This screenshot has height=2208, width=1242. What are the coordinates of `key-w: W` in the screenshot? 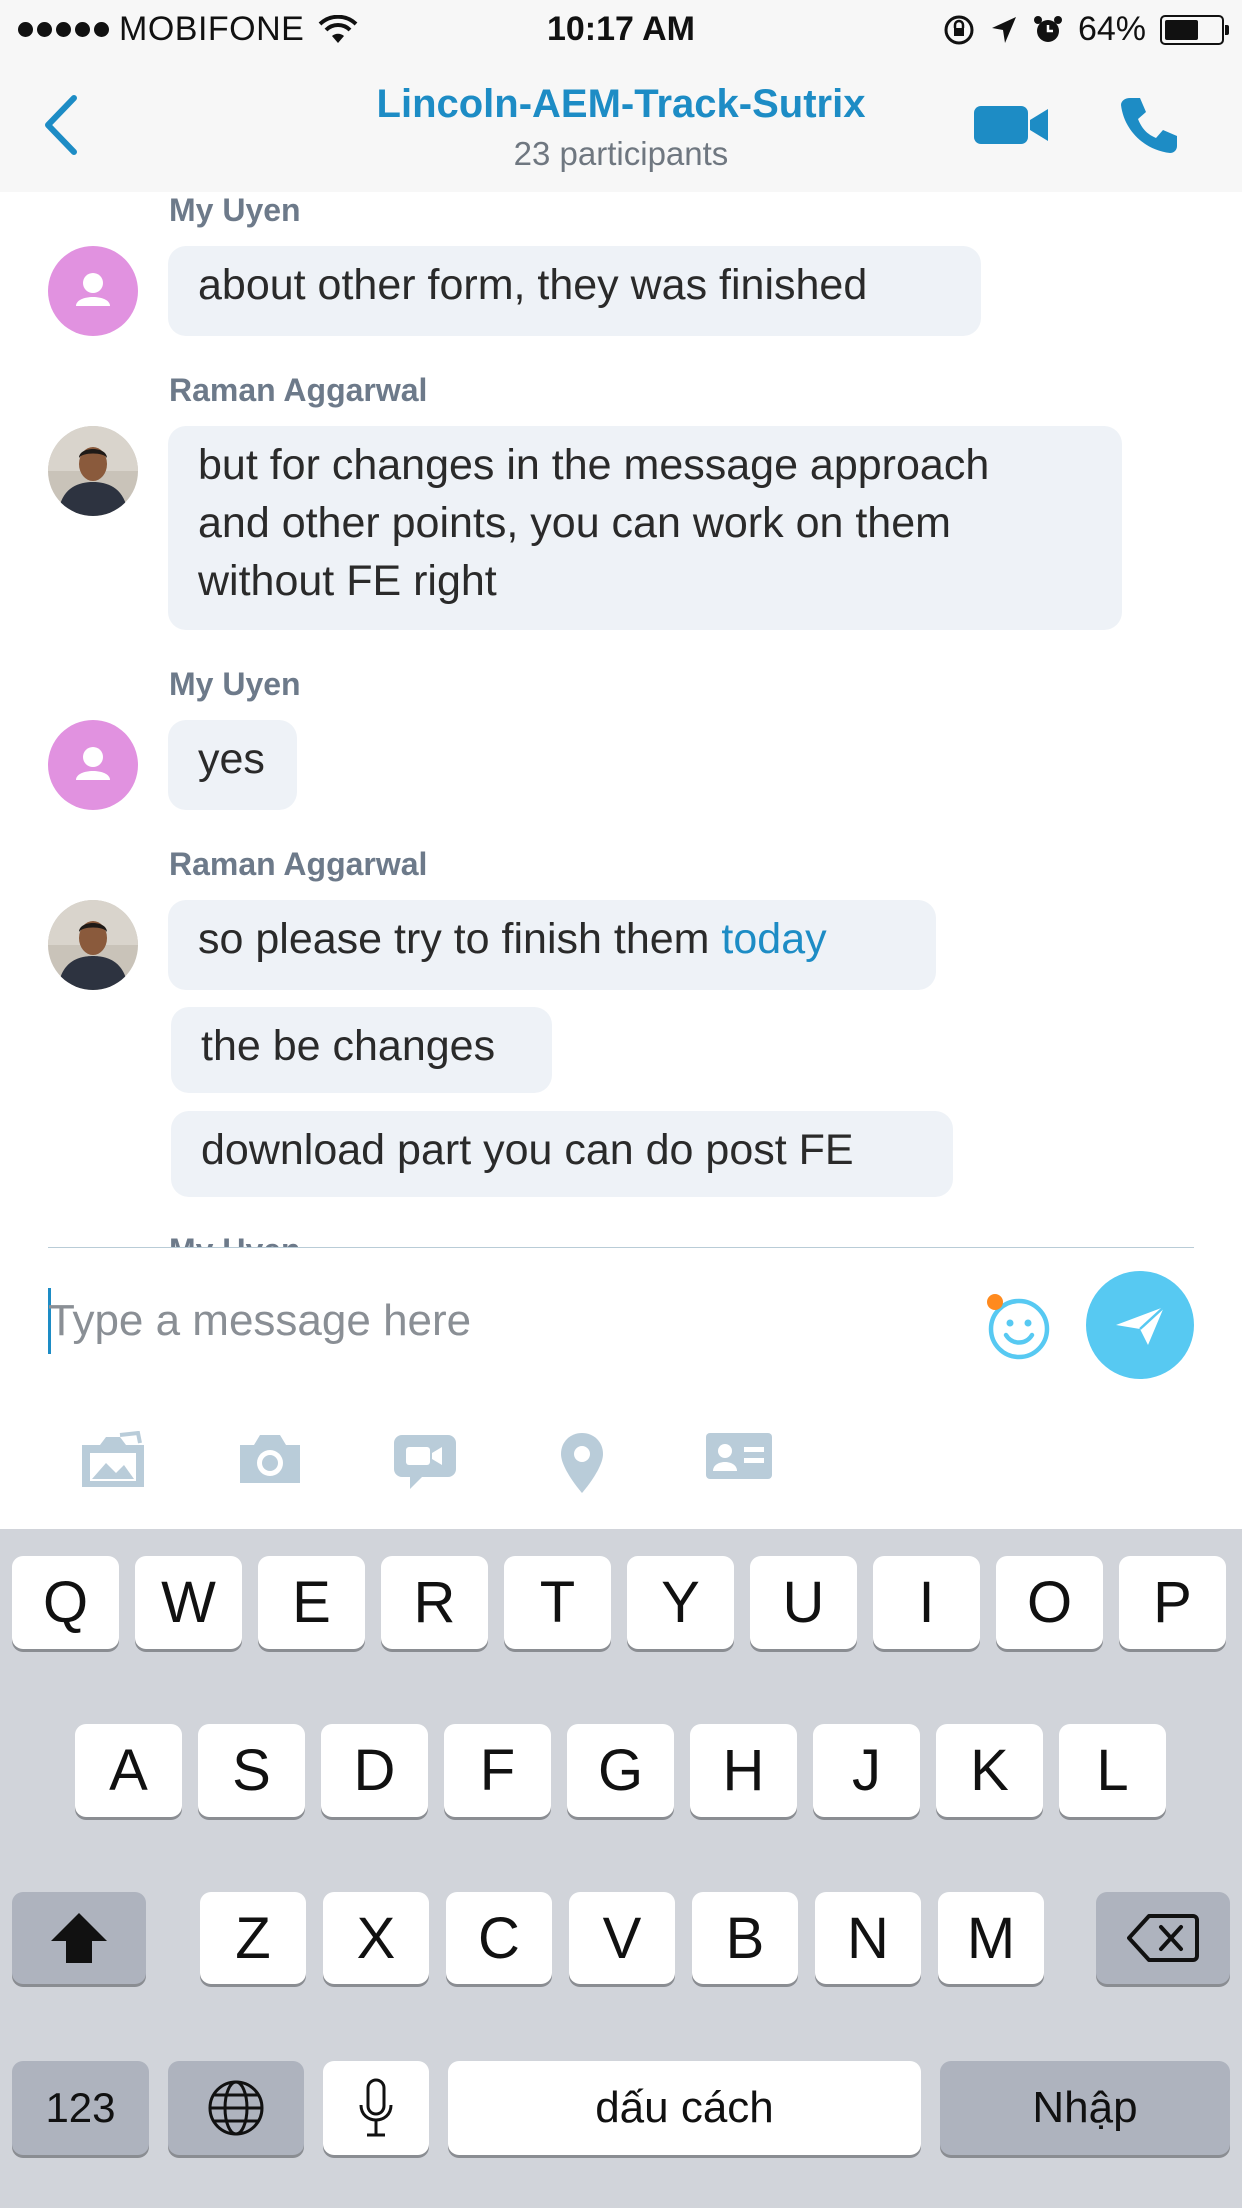 It's located at (188, 1602).